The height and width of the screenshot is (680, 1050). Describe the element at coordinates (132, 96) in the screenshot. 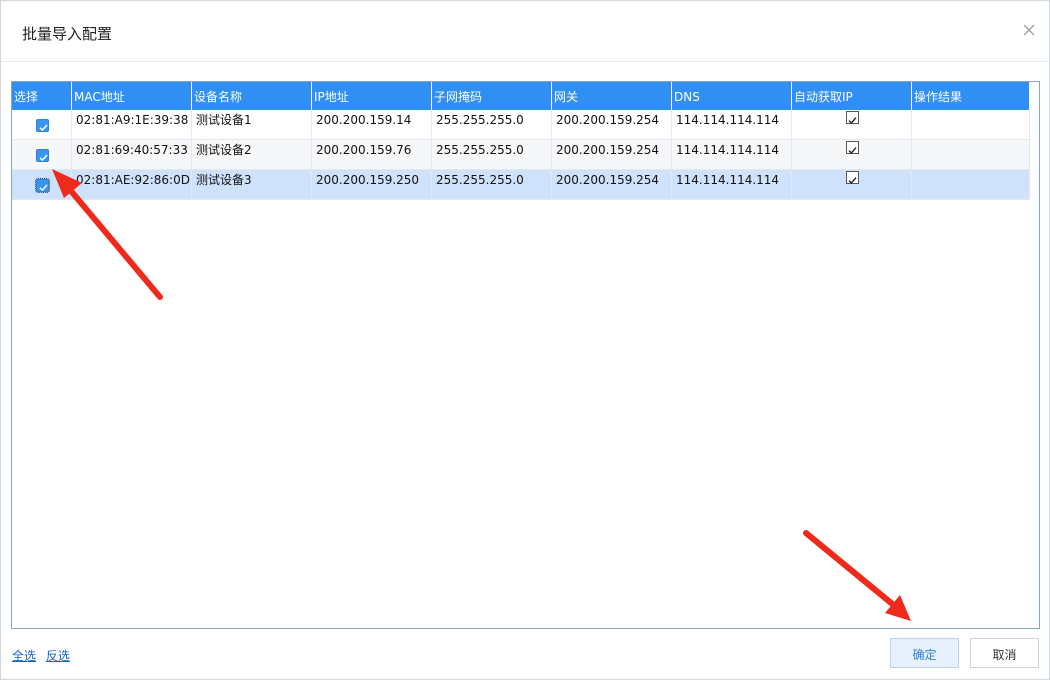

I see `header-col-mac: MAC地址` at that location.